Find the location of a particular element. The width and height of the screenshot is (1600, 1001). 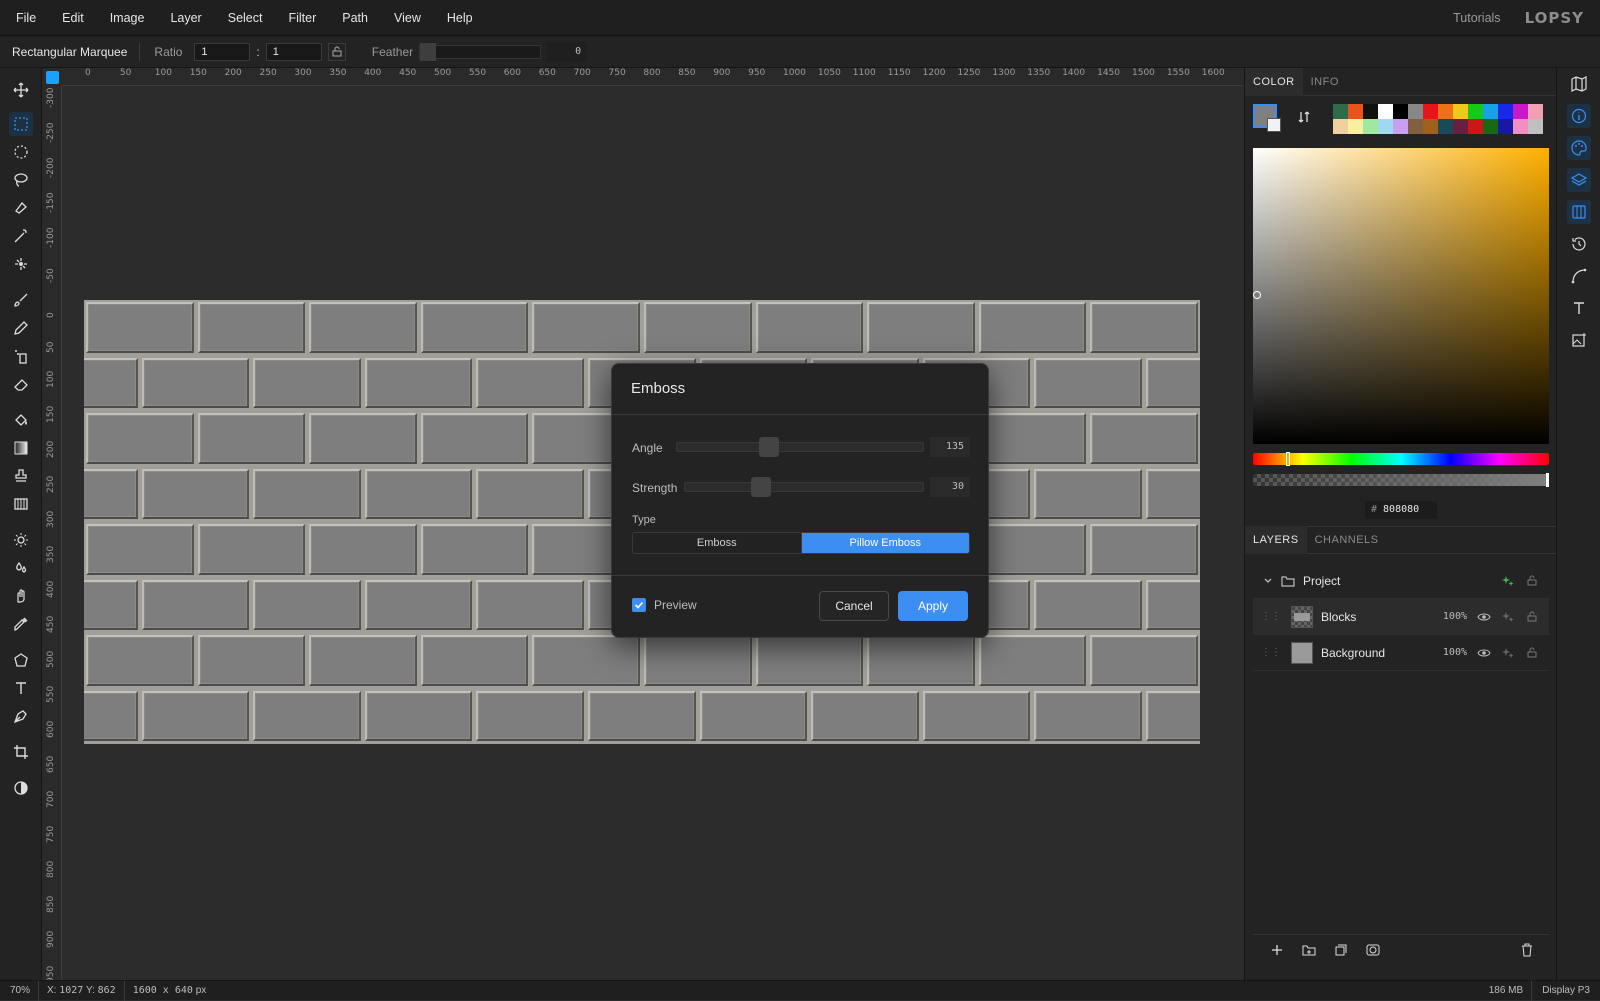

info-panel-button is located at coordinates (1579, 116).